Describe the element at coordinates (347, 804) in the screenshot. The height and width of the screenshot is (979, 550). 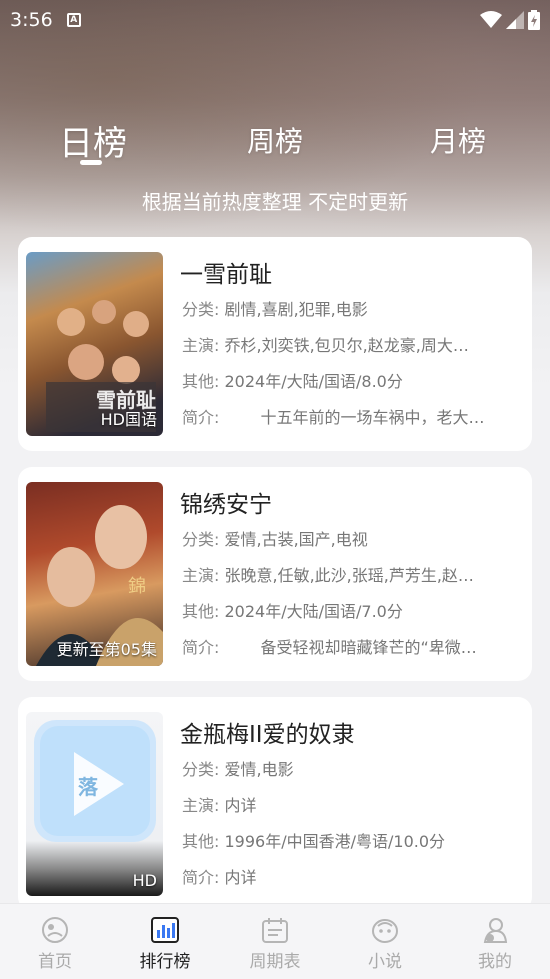
I see `cast-row: 主演: 内详` at that location.